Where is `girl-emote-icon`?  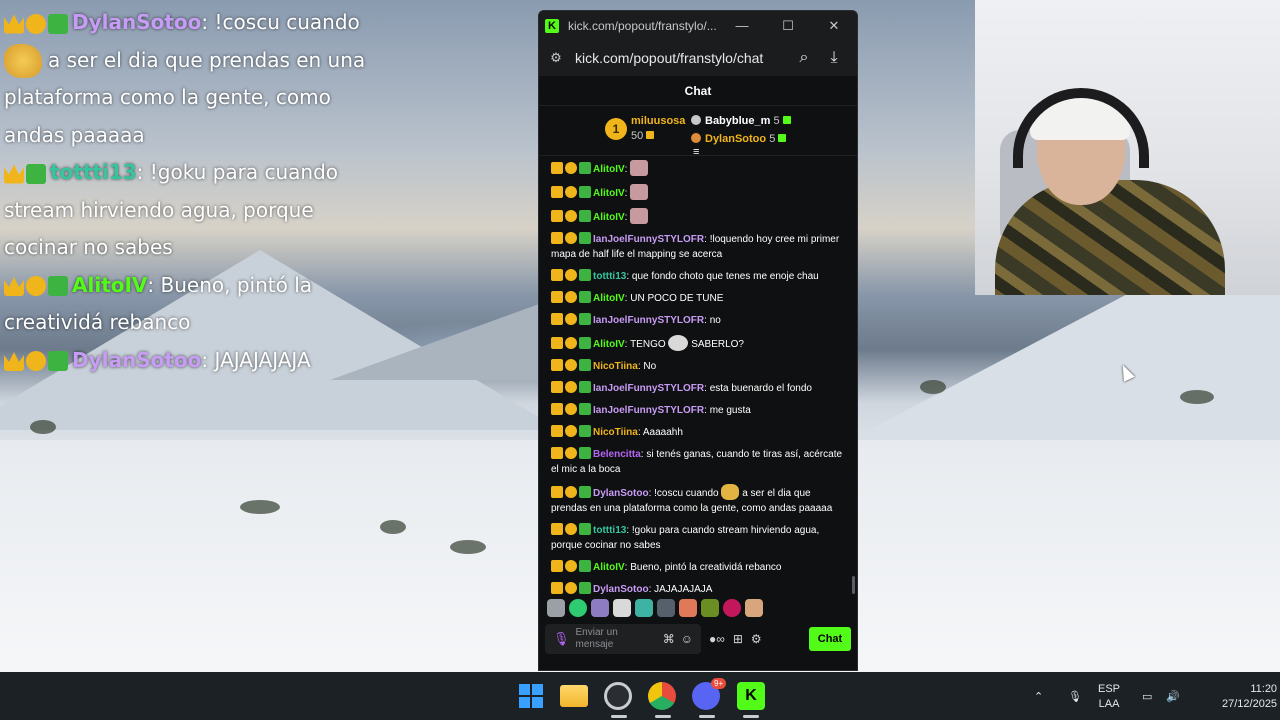
girl-emote-icon is located at coordinates (754, 608).